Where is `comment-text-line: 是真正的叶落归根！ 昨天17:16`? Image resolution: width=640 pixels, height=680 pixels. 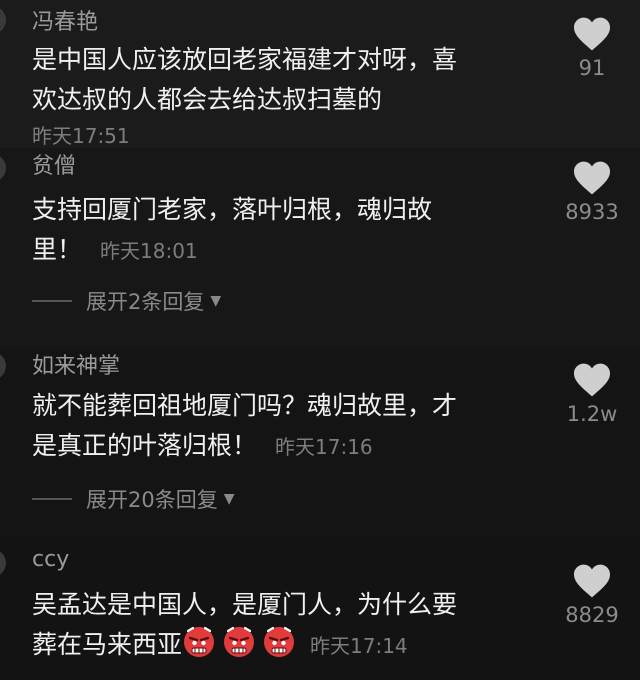 comment-text-line: 是真正的叶落归根！ 昨天17:16 is located at coordinates (202, 445).